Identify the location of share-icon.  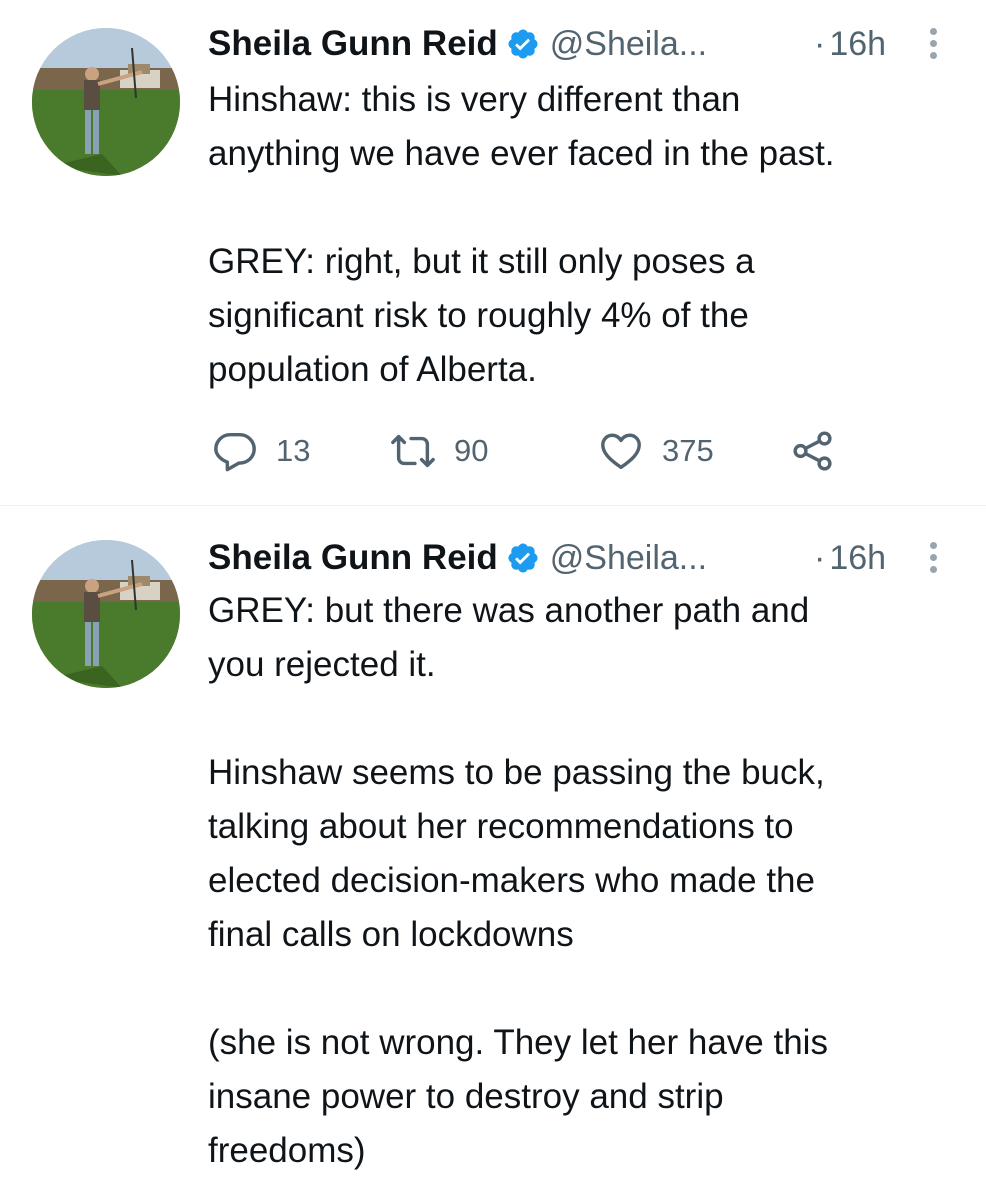
(812, 451).